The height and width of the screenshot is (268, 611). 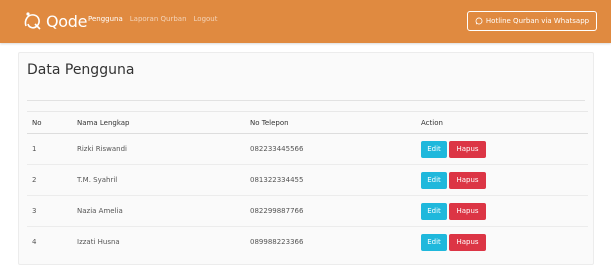 What do you see at coordinates (330, 149) in the screenshot?
I see `cell-phone: 082233445566` at bounding box center [330, 149].